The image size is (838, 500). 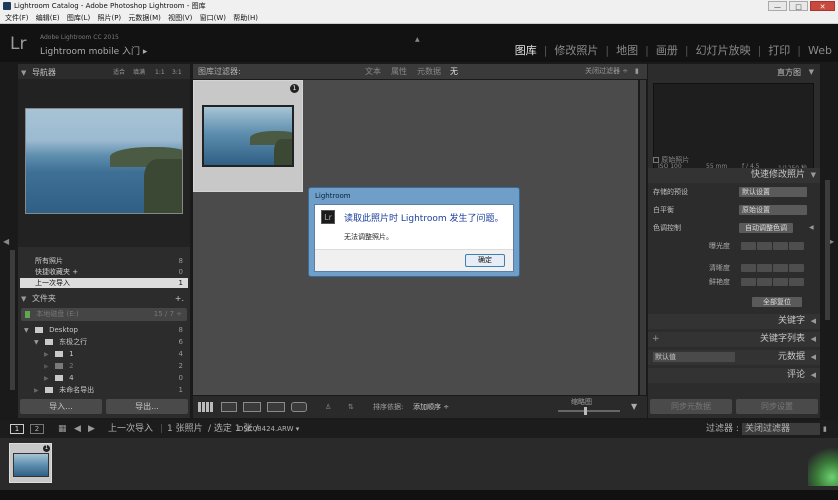 I want to click on module-library: 图库, so click(x=526, y=50).